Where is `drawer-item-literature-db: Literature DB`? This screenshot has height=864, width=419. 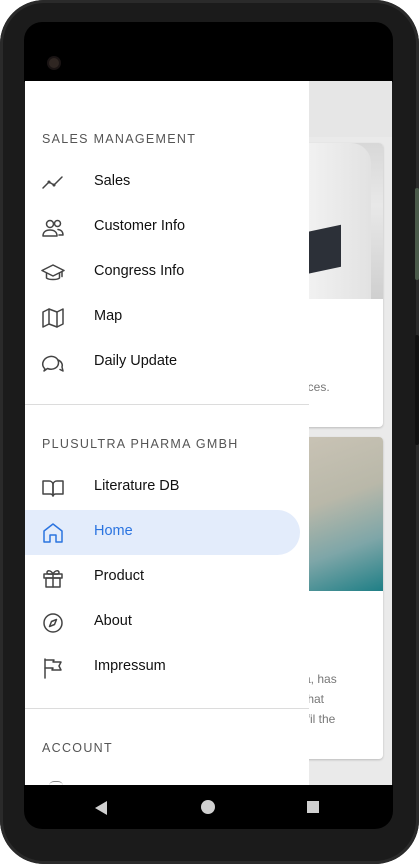
drawer-item-literature-db: Literature DB is located at coordinates (162, 487).